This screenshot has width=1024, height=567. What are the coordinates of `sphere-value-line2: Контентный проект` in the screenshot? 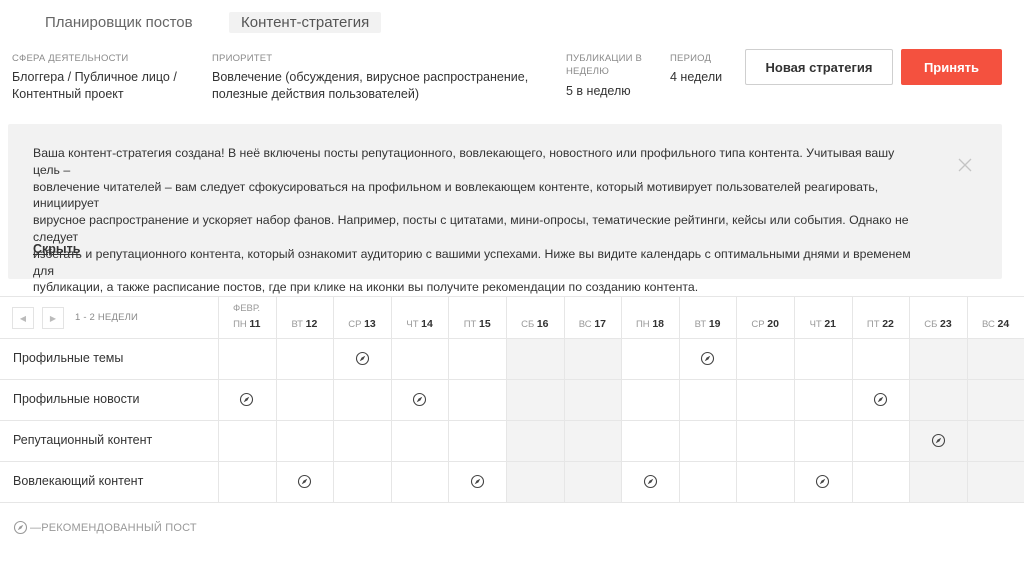 It's located at (68, 94).